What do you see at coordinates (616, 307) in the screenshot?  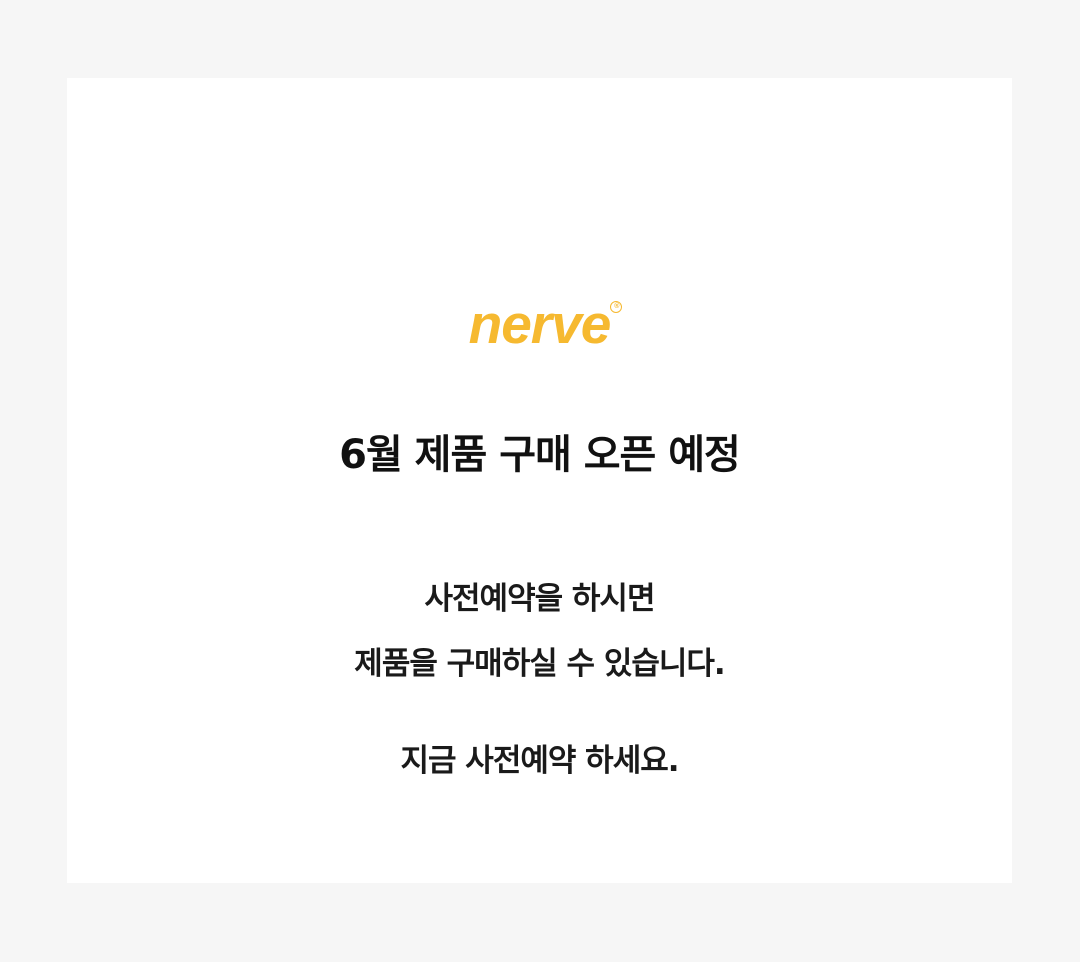 I see `registered-mark-icon: ®` at bounding box center [616, 307].